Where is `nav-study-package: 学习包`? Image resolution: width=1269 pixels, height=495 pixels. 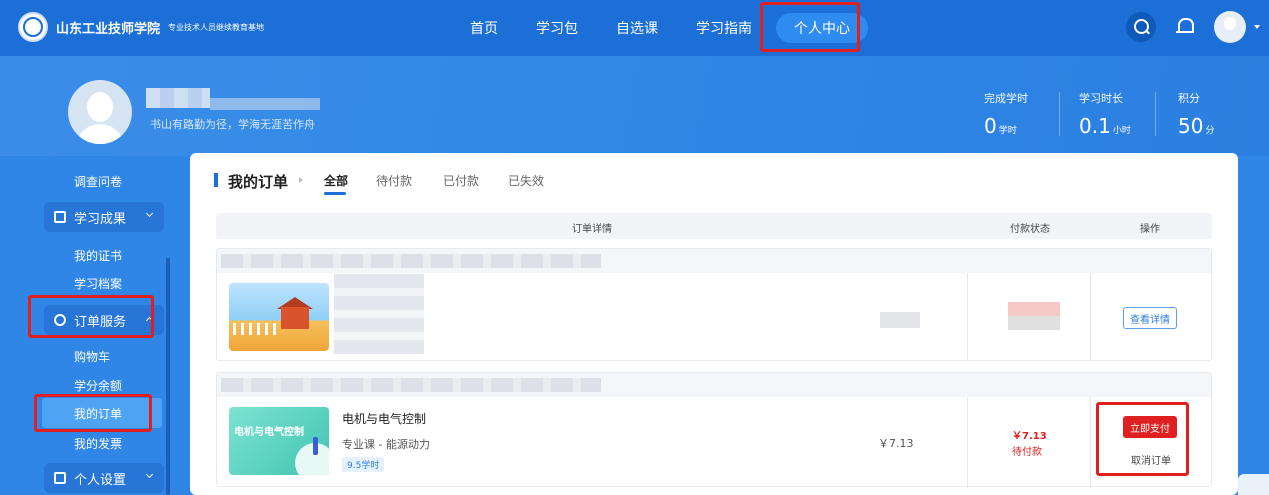 nav-study-package: 学习包 is located at coordinates (557, 28).